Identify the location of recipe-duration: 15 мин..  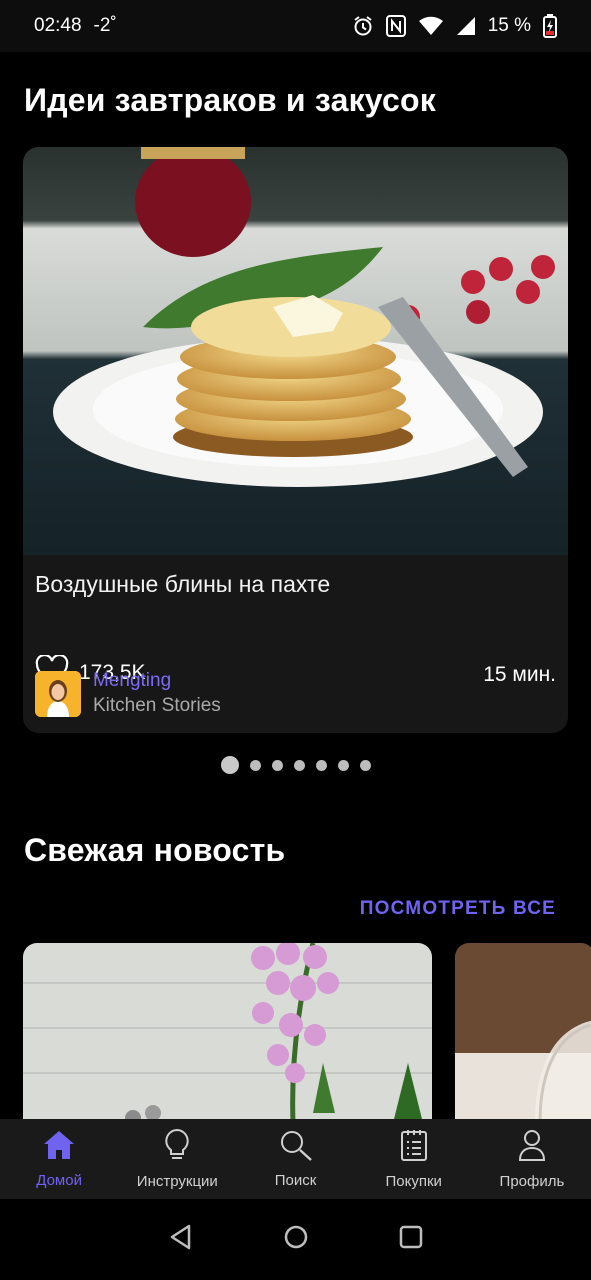
(519, 674).